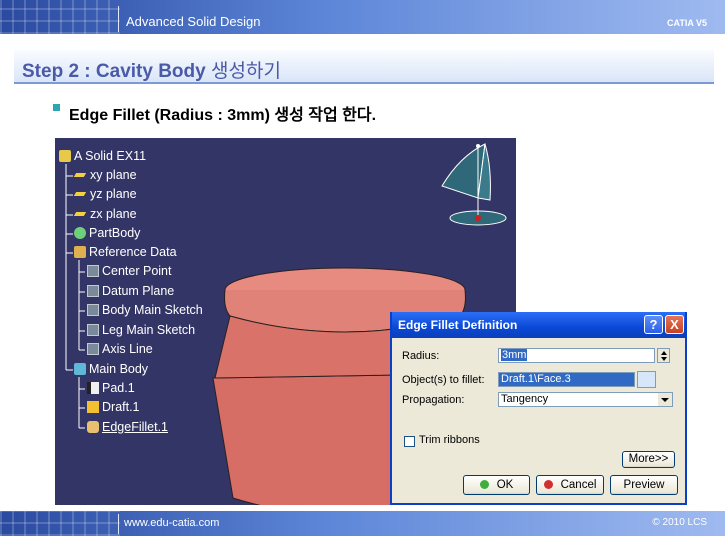 This screenshot has height=547, width=725. Describe the element at coordinates (152, 310) in the screenshot. I see `tree-item-label: Body Main Sketch` at that location.